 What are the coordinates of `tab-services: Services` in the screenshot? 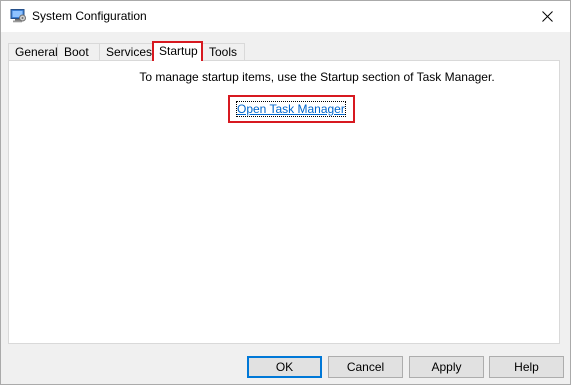 It's located at (126, 51).